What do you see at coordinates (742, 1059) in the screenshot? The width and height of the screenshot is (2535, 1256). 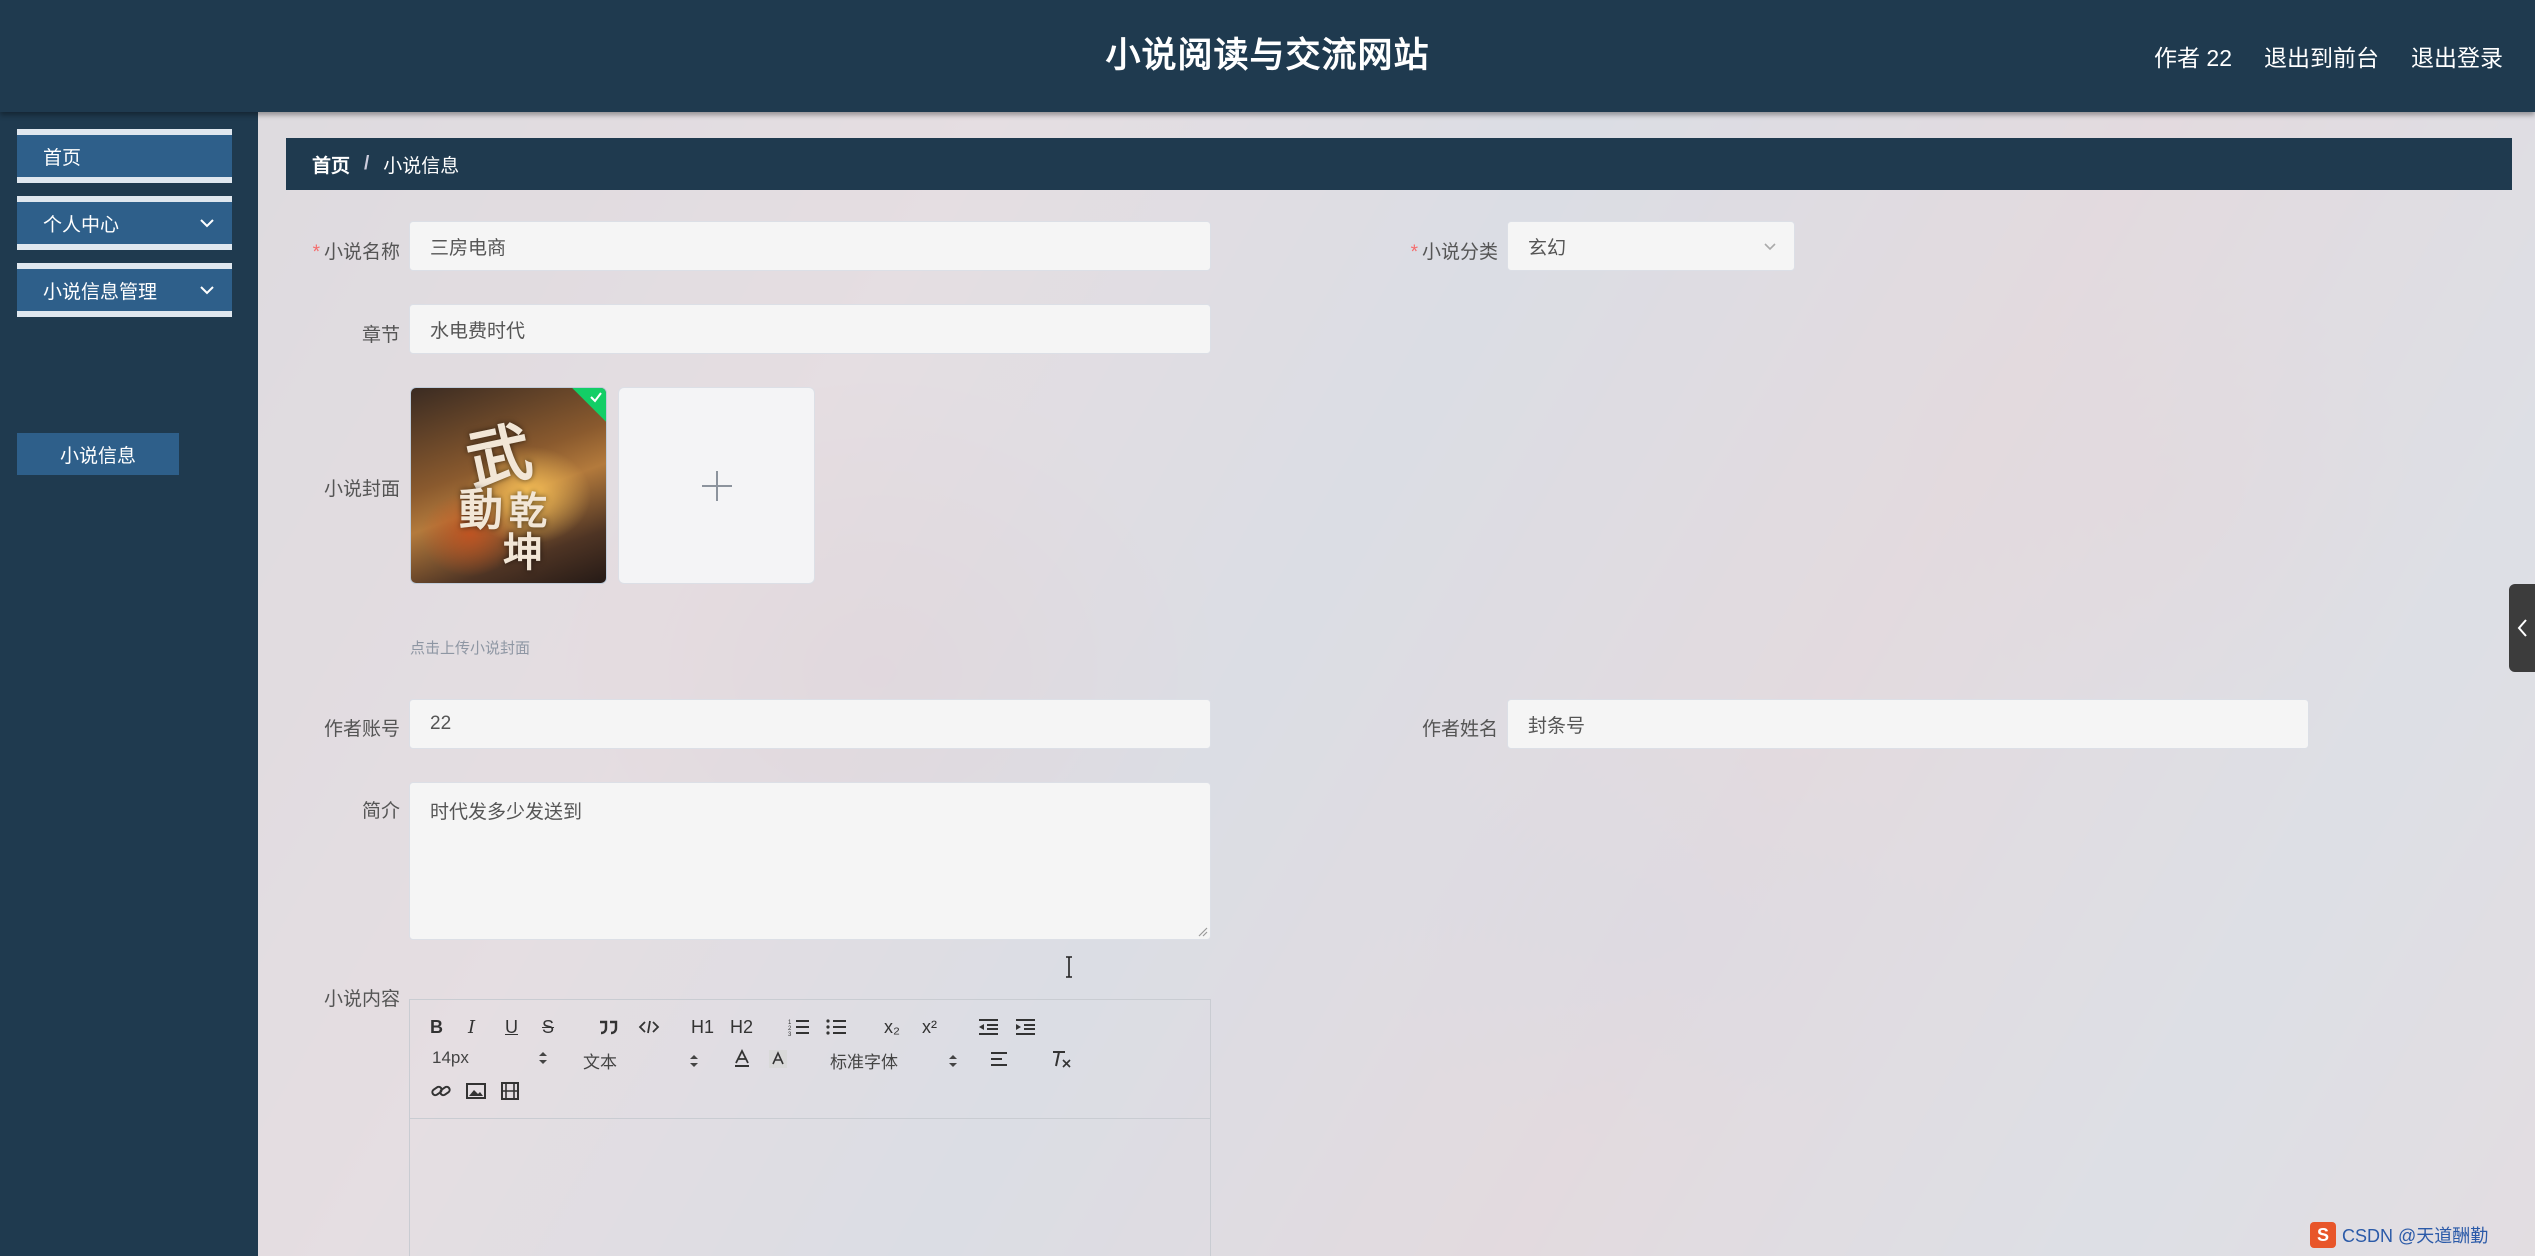 I see `font-color-icon` at bounding box center [742, 1059].